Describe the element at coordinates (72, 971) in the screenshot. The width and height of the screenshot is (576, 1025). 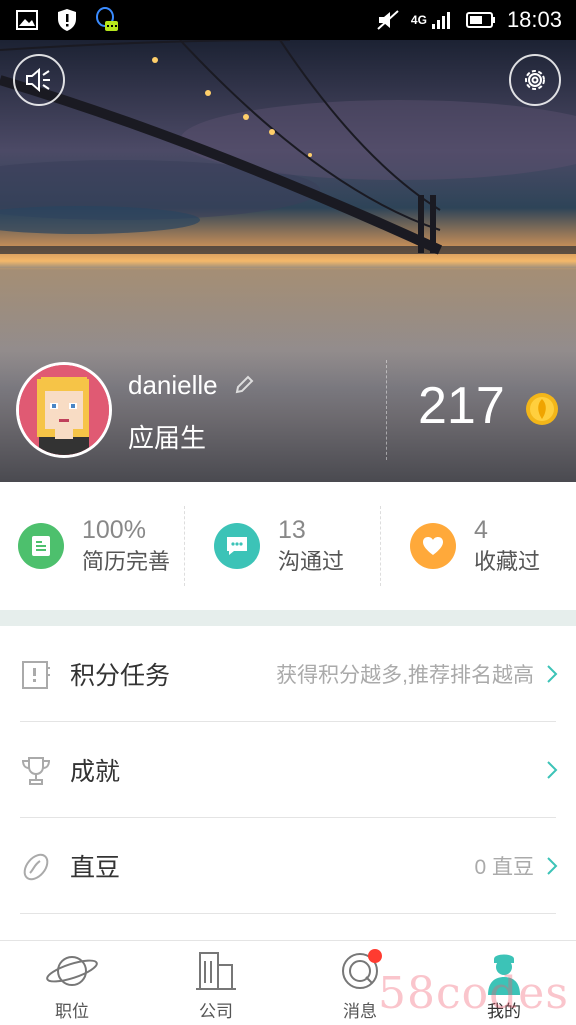
I see `planet-icon` at that location.